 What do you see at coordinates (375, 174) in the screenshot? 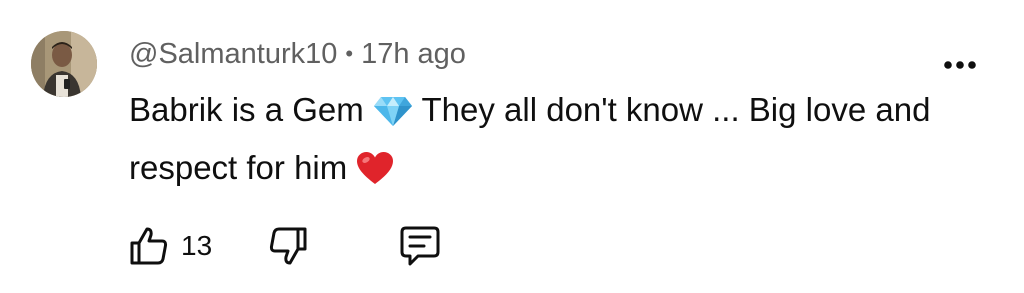
I see `heart-emoji-icon` at bounding box center [375, 174].